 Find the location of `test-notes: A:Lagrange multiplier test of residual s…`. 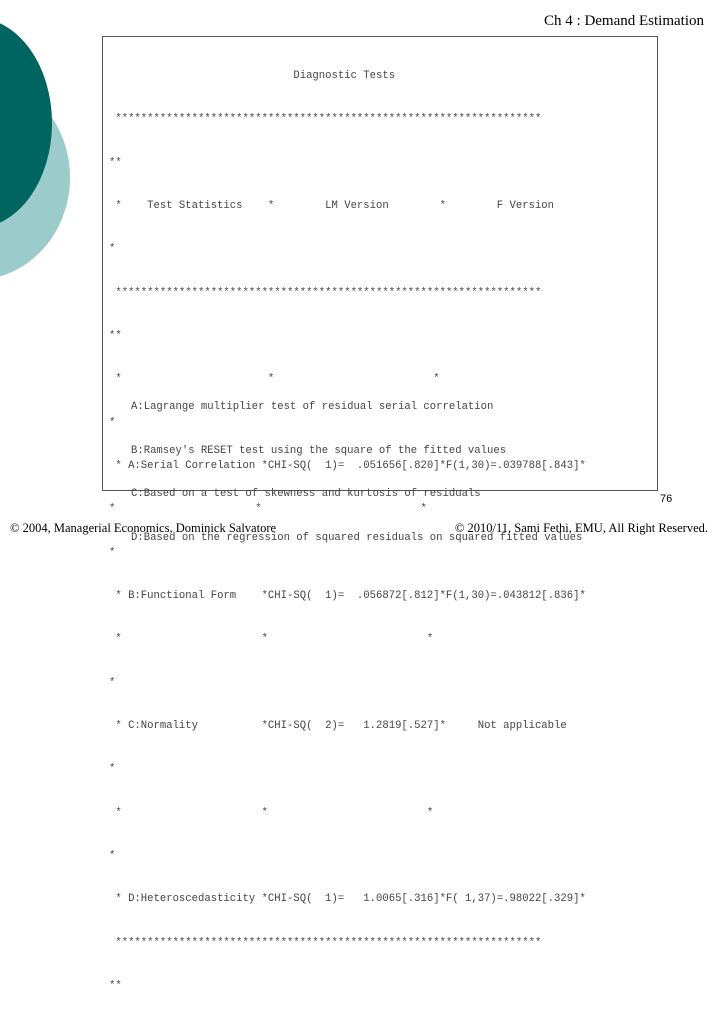

test-notes: A:Lagrange multiplier test of residual s… is located at coordinates (356, 472).